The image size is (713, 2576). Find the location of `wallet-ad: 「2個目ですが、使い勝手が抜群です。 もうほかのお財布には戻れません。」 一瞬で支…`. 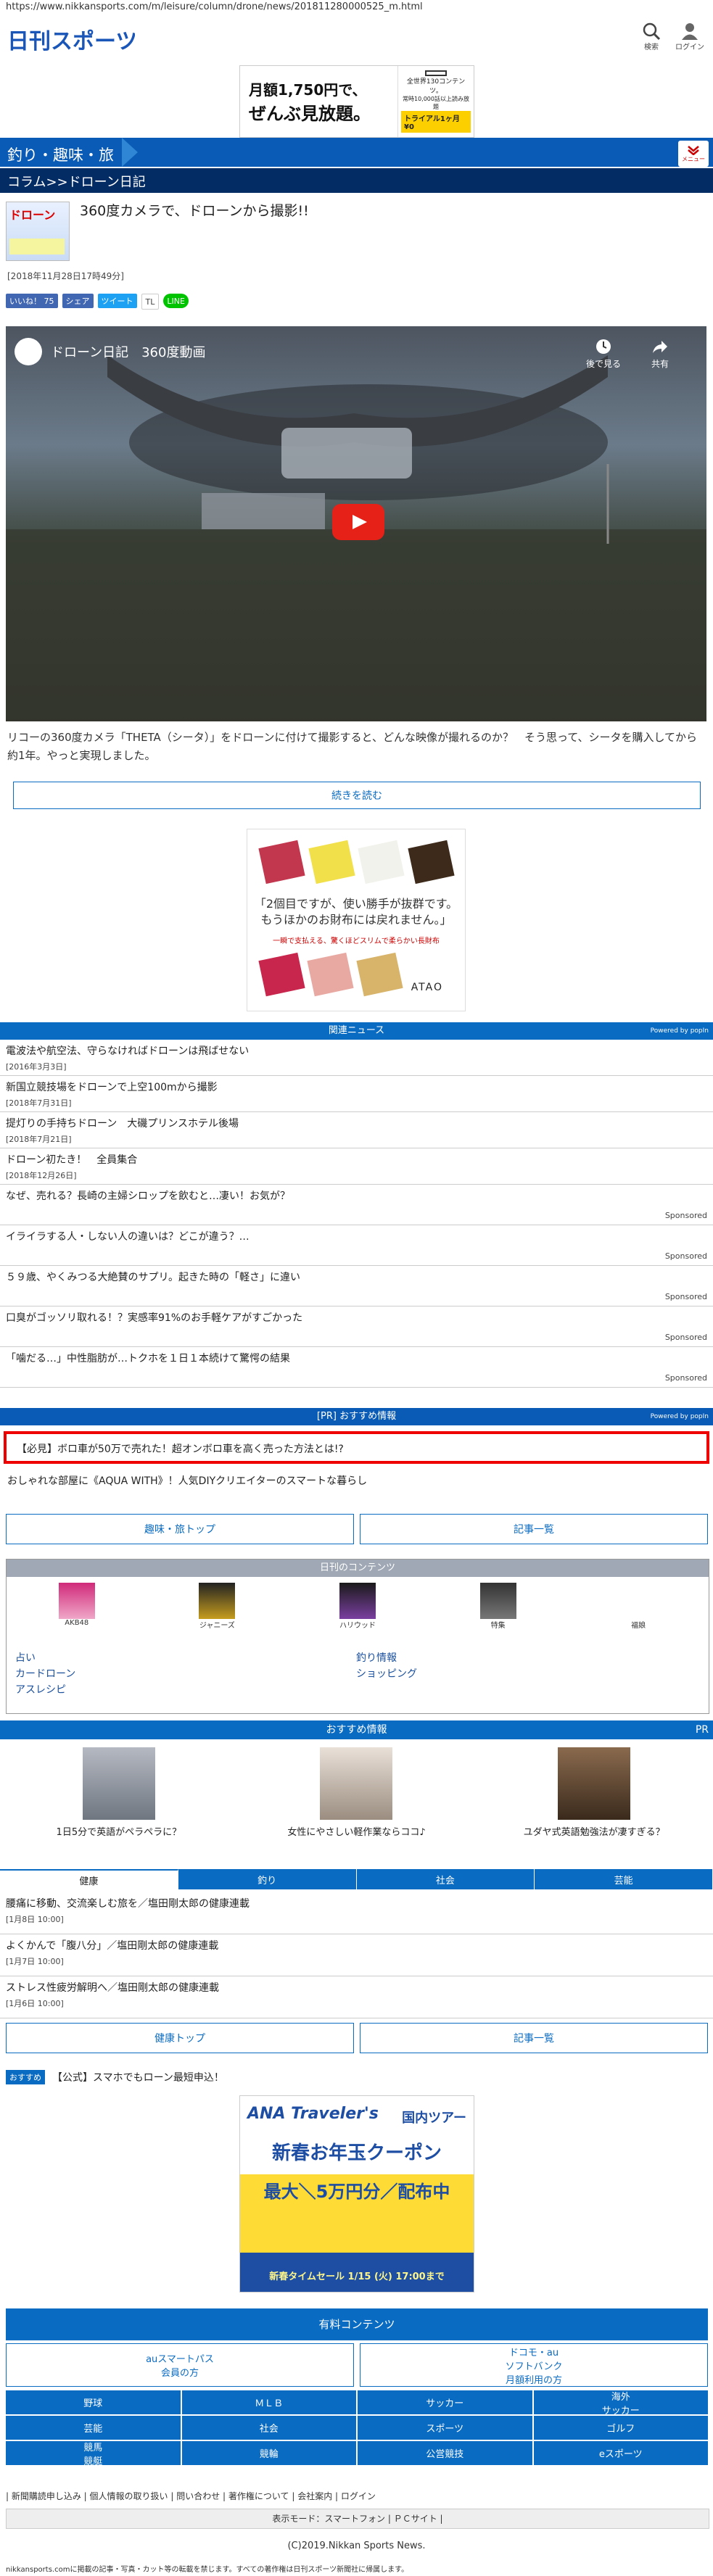

wallet-ad: 「2個目ですが、使い勝手が抜群です。 もうほかのお財布には戻れません。」 一瞬で支… is located at coordinates (356, 920).